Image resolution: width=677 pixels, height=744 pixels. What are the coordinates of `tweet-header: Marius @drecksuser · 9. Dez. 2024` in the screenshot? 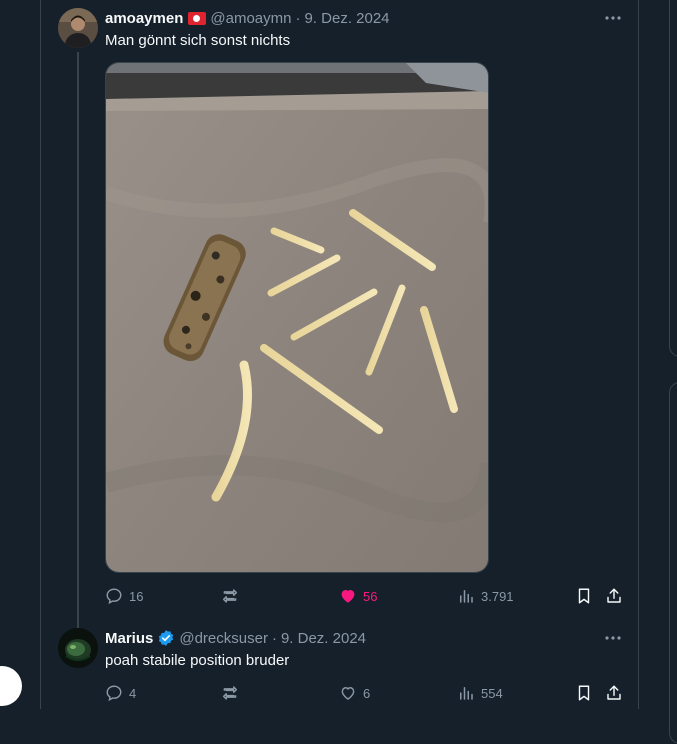 It's located at (235, 638).